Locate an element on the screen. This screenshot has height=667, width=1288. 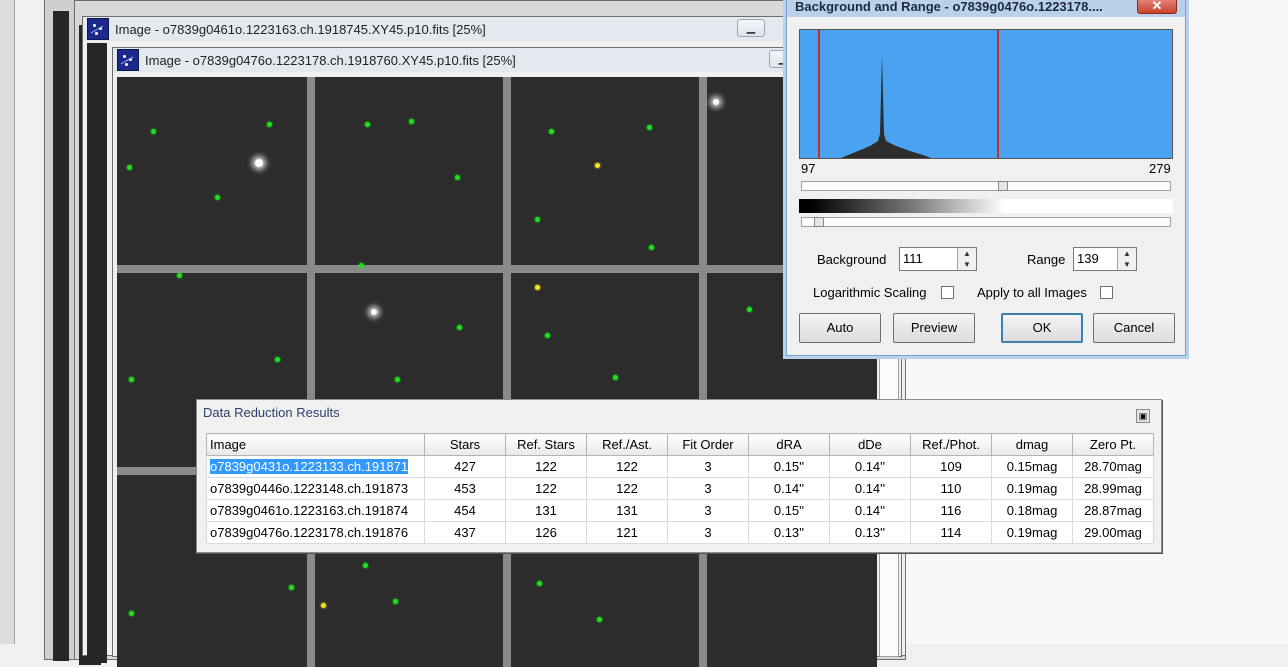
log-scaling-label: Logarithmic Scaling is located at coordinates (870, 292).